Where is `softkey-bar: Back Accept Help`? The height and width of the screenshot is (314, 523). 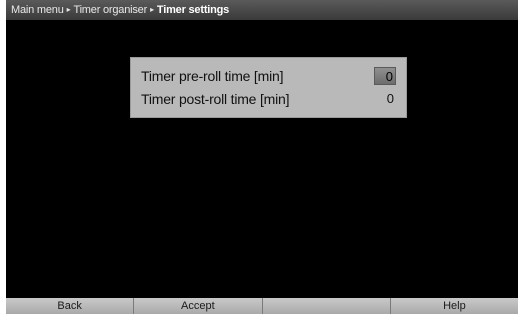 softkey-bar: Back Accept Help is located at coordinates (262, 306).